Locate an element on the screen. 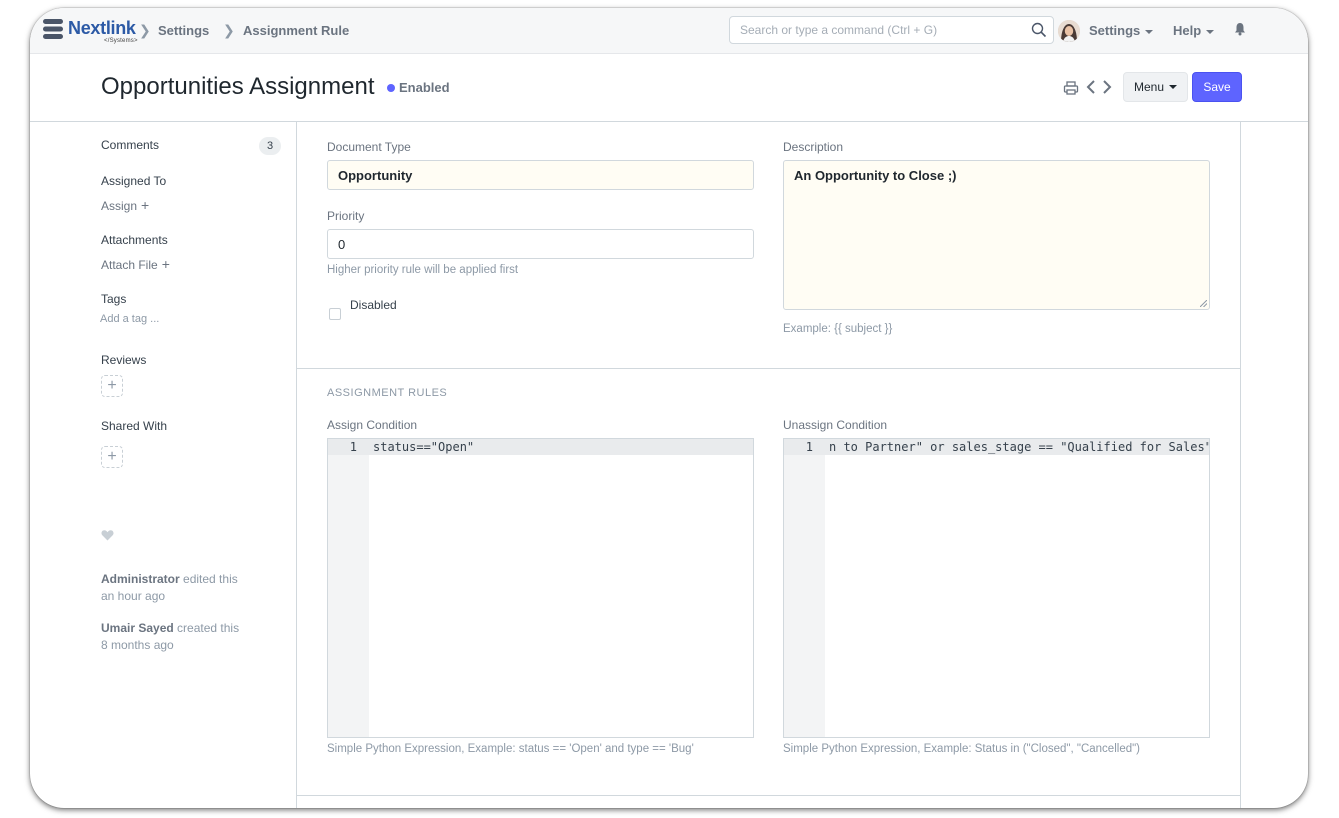 The image size is (1339, 818). breadcrumb-settings: Settings is located at coordinates (183, 30).